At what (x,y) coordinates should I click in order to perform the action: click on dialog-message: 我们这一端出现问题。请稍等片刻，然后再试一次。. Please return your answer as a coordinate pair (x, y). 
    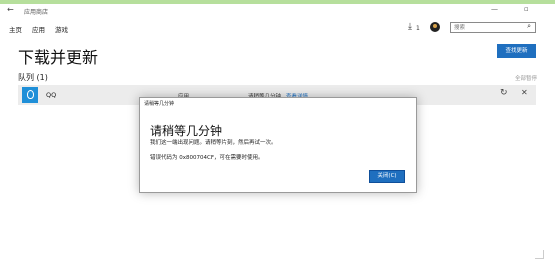
    Looking at the image, I should click on (213, 143).